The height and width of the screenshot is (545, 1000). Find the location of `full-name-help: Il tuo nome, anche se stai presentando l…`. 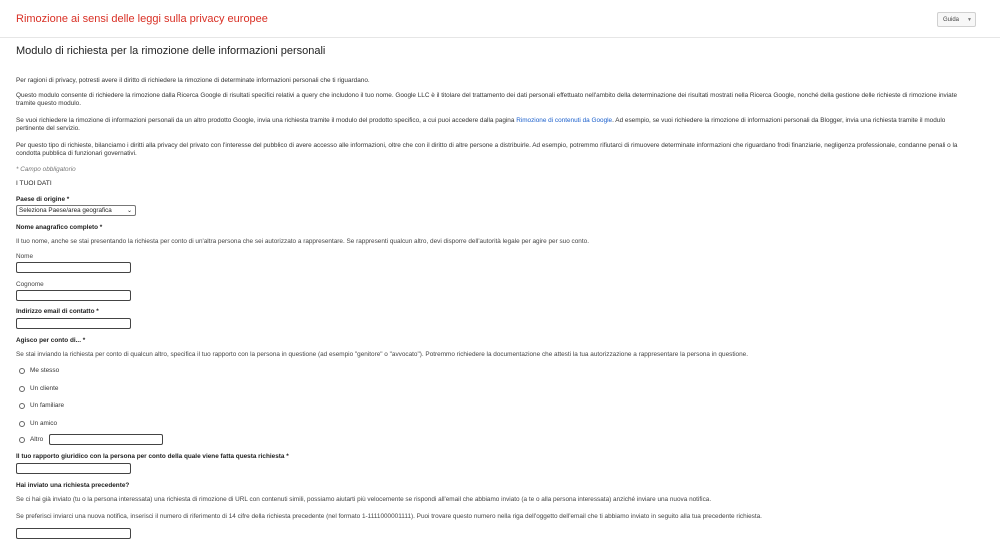

full-name-help: Il tuo nome, anche se stai presentando l… is located at coordinates (302, 241).